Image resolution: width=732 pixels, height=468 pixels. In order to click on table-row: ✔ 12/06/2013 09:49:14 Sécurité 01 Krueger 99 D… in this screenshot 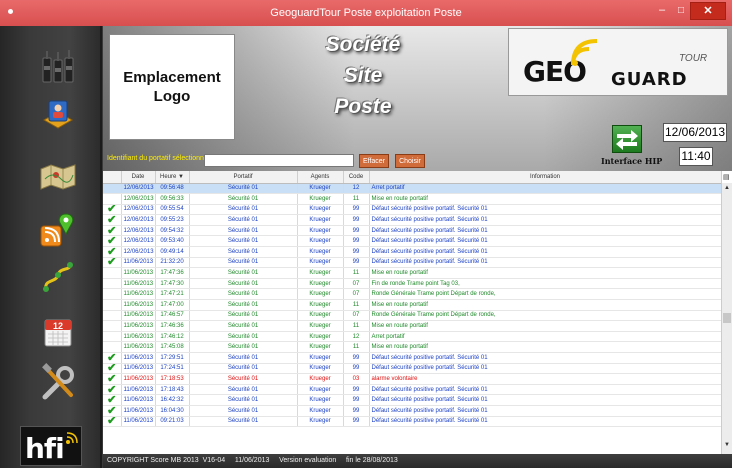, I will do `click(412, 252)`.